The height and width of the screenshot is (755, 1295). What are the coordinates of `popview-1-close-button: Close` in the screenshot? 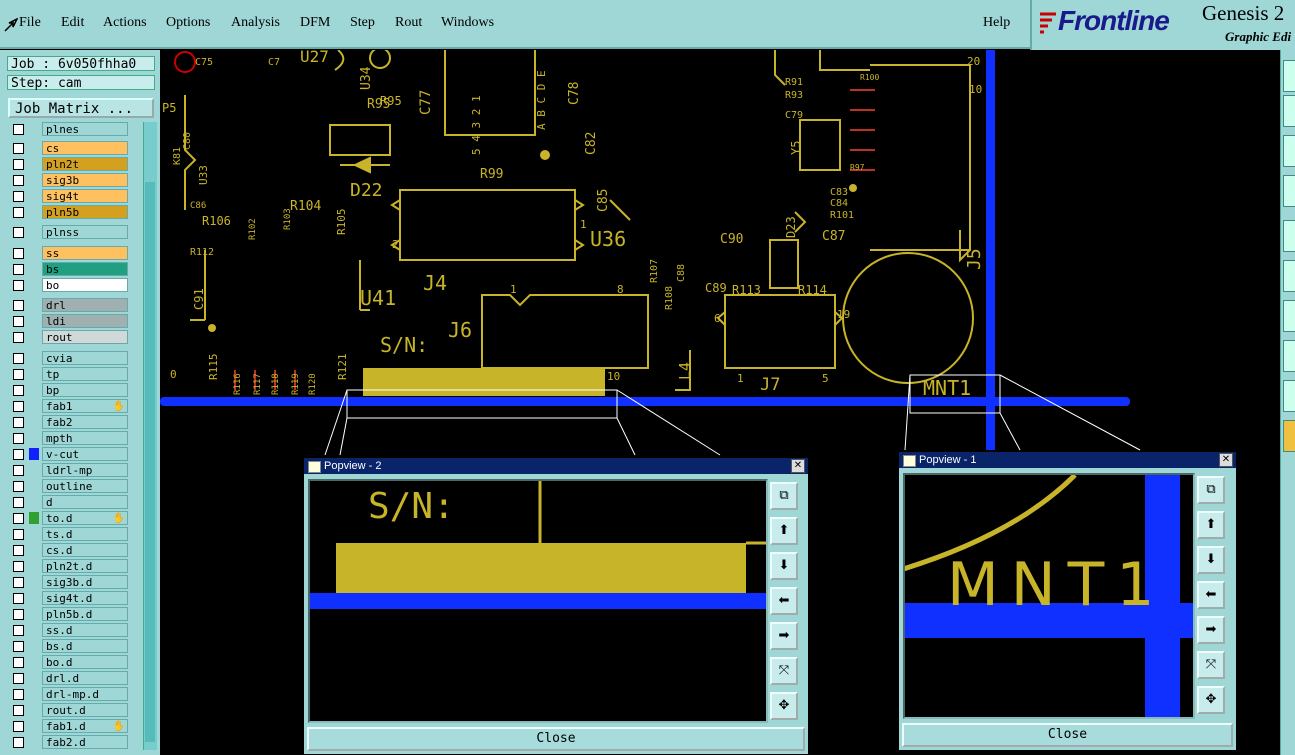 It's located at (1067, 735).